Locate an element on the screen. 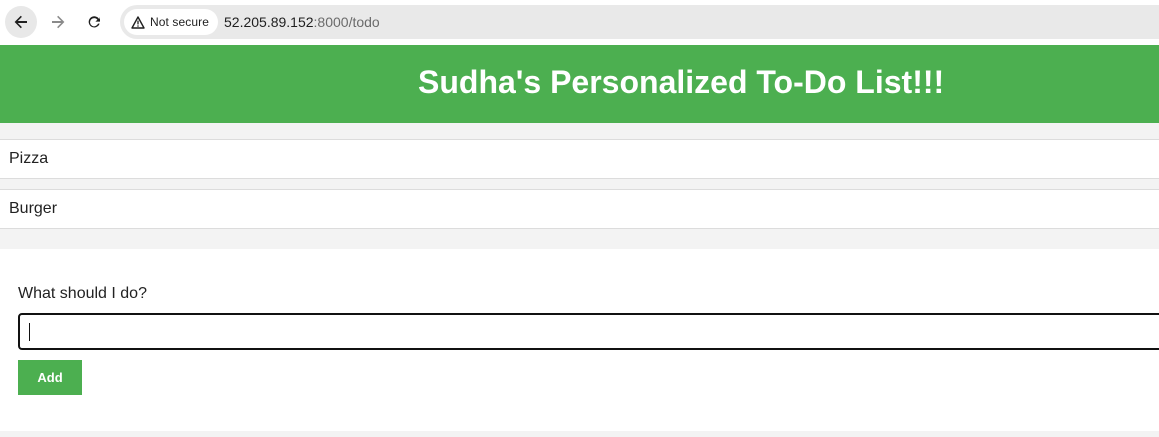  reload-button is located at coordinates (94, 22).